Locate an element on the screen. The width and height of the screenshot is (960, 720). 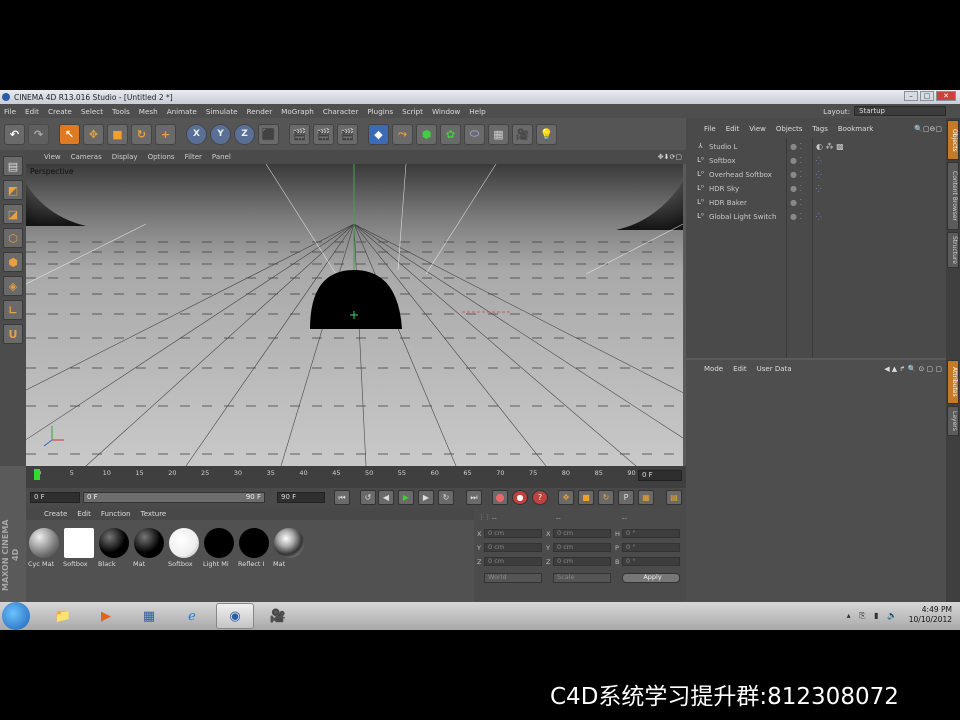
viewport-nav-icons: ✥⬇⟳▢ is located at coordinates (670, 157).